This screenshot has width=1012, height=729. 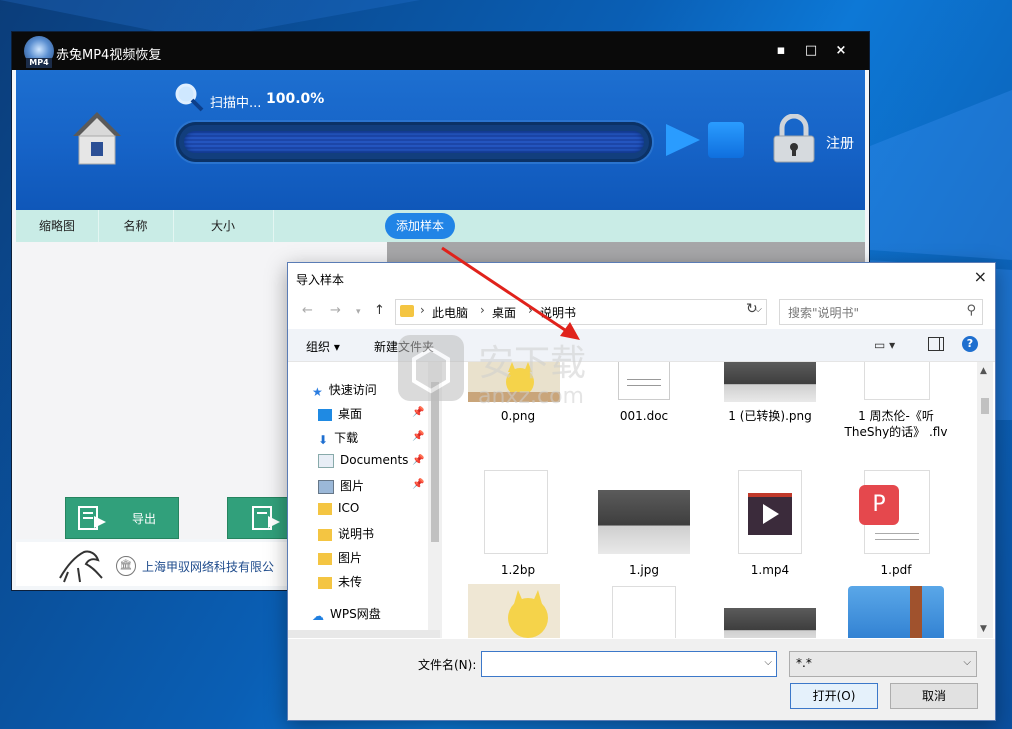 What do you see at coordinates (364, 634) in the screenshot?
I see `nav-hscrollbar` at bounding box center [364, 634].